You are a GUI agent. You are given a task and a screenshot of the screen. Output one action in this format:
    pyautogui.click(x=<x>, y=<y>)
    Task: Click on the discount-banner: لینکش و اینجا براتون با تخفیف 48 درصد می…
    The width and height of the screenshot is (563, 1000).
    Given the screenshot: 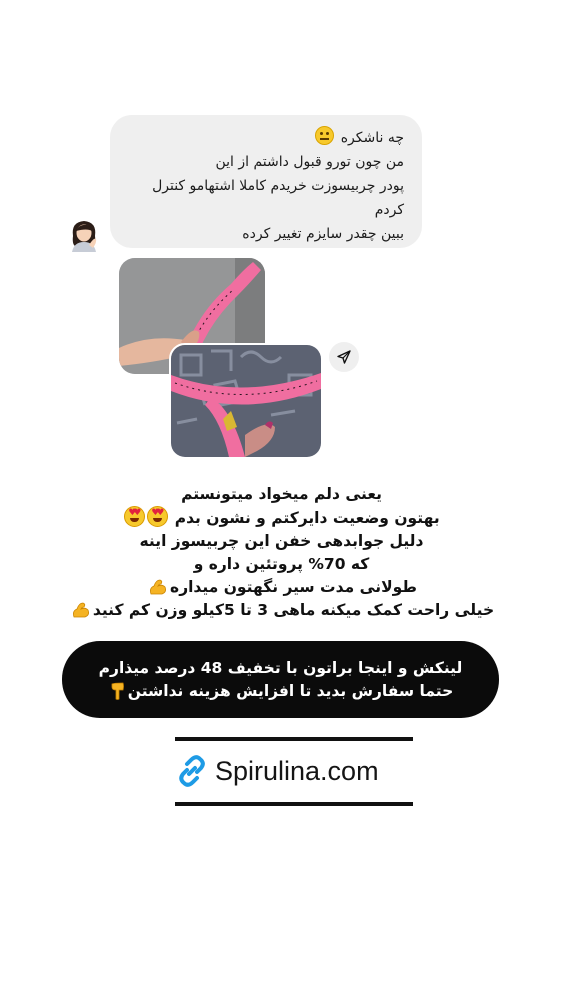 What is the action you would take?
    pyautogui.click(x=280, y=679)
    